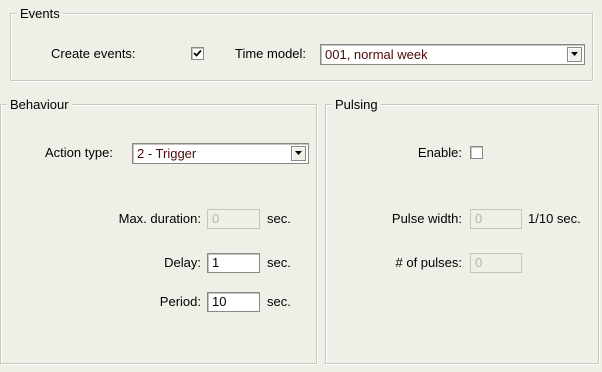 The width and height of the screenshot is (602, 372). Describe the element at coordinates (233, 302) in the screenshot. I see `period-input: 10` at that location.